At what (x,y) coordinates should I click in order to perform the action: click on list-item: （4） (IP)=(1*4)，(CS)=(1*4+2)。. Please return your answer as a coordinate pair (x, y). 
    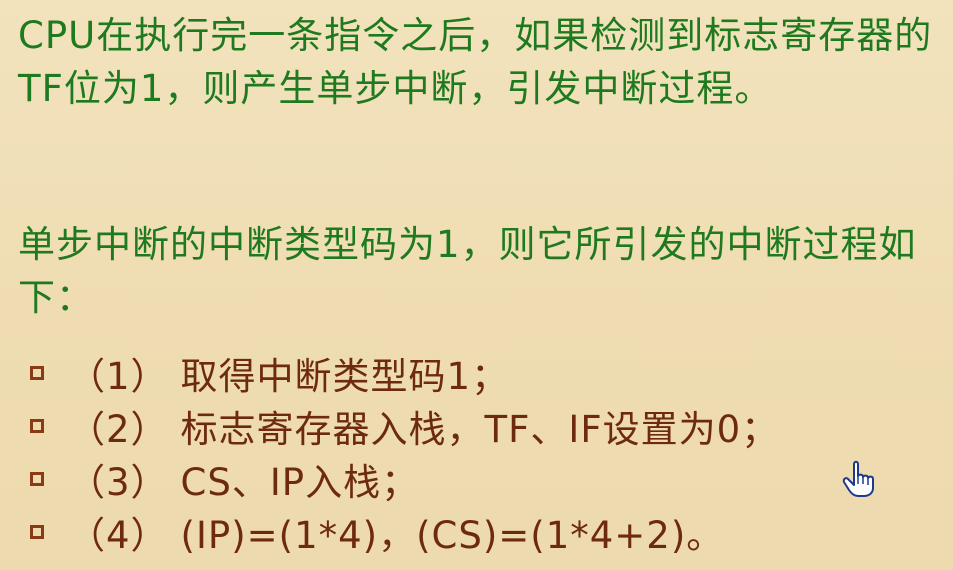
    Looking at the image, I should click on (404, 531).